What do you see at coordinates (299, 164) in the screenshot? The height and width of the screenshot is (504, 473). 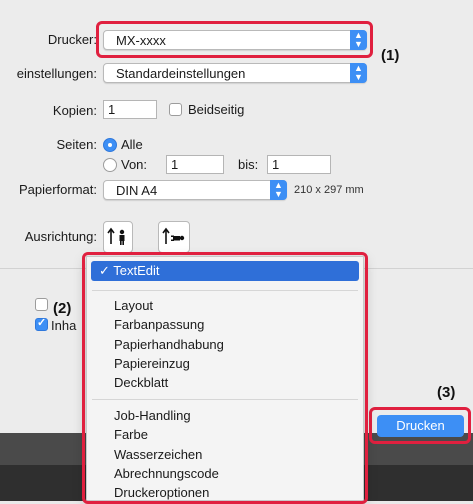 I see `pages-to-field: 1` at bounding box center [299, 164].